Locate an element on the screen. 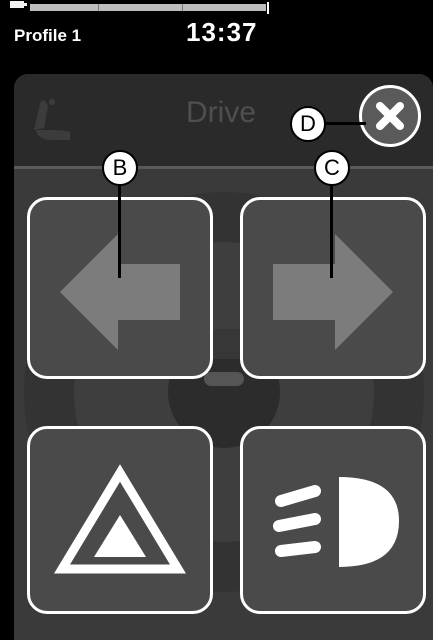  close-button is located at coordinates (390, 116).